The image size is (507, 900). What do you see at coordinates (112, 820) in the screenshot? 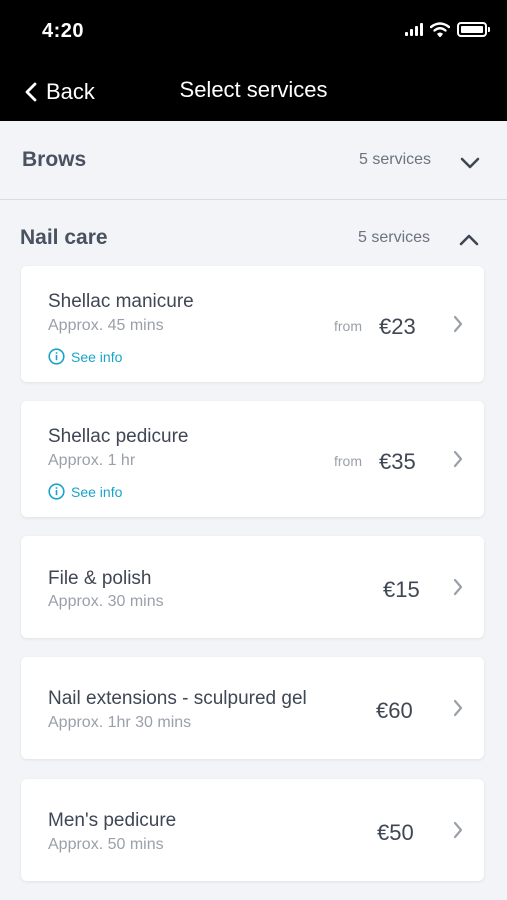
I see `service-name: Men's pedicure` at bounding box center [112, 820].